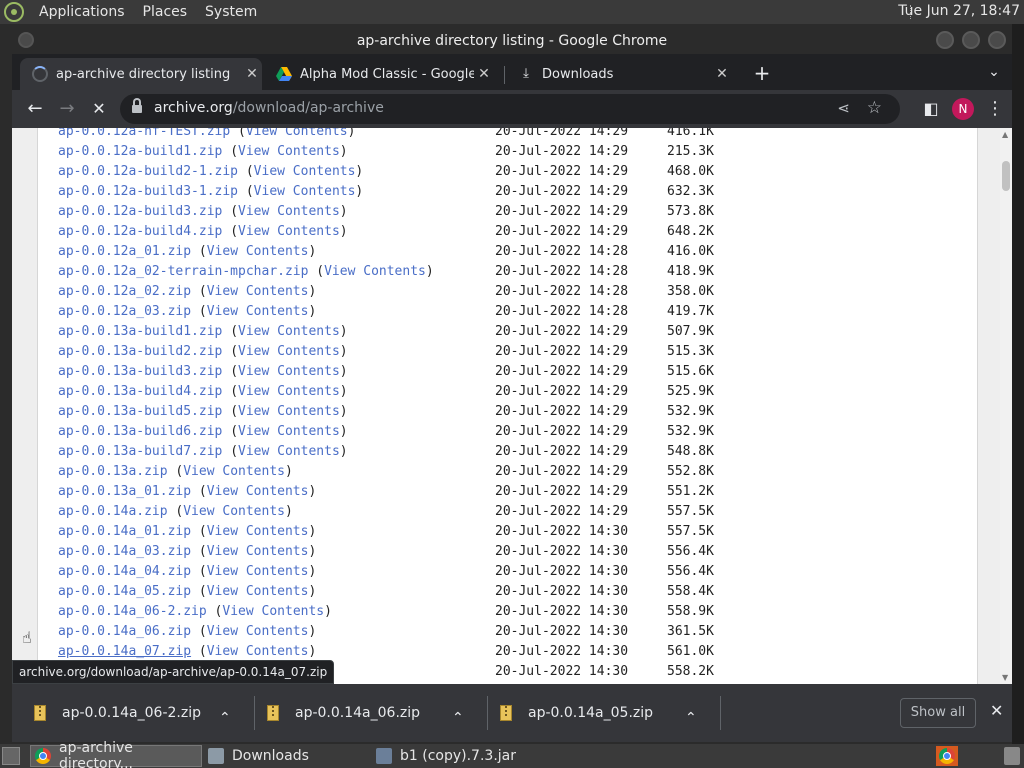  Describe the element at coordinates (35, 109) in the screenshot. I see `back-button: ←` at that location.